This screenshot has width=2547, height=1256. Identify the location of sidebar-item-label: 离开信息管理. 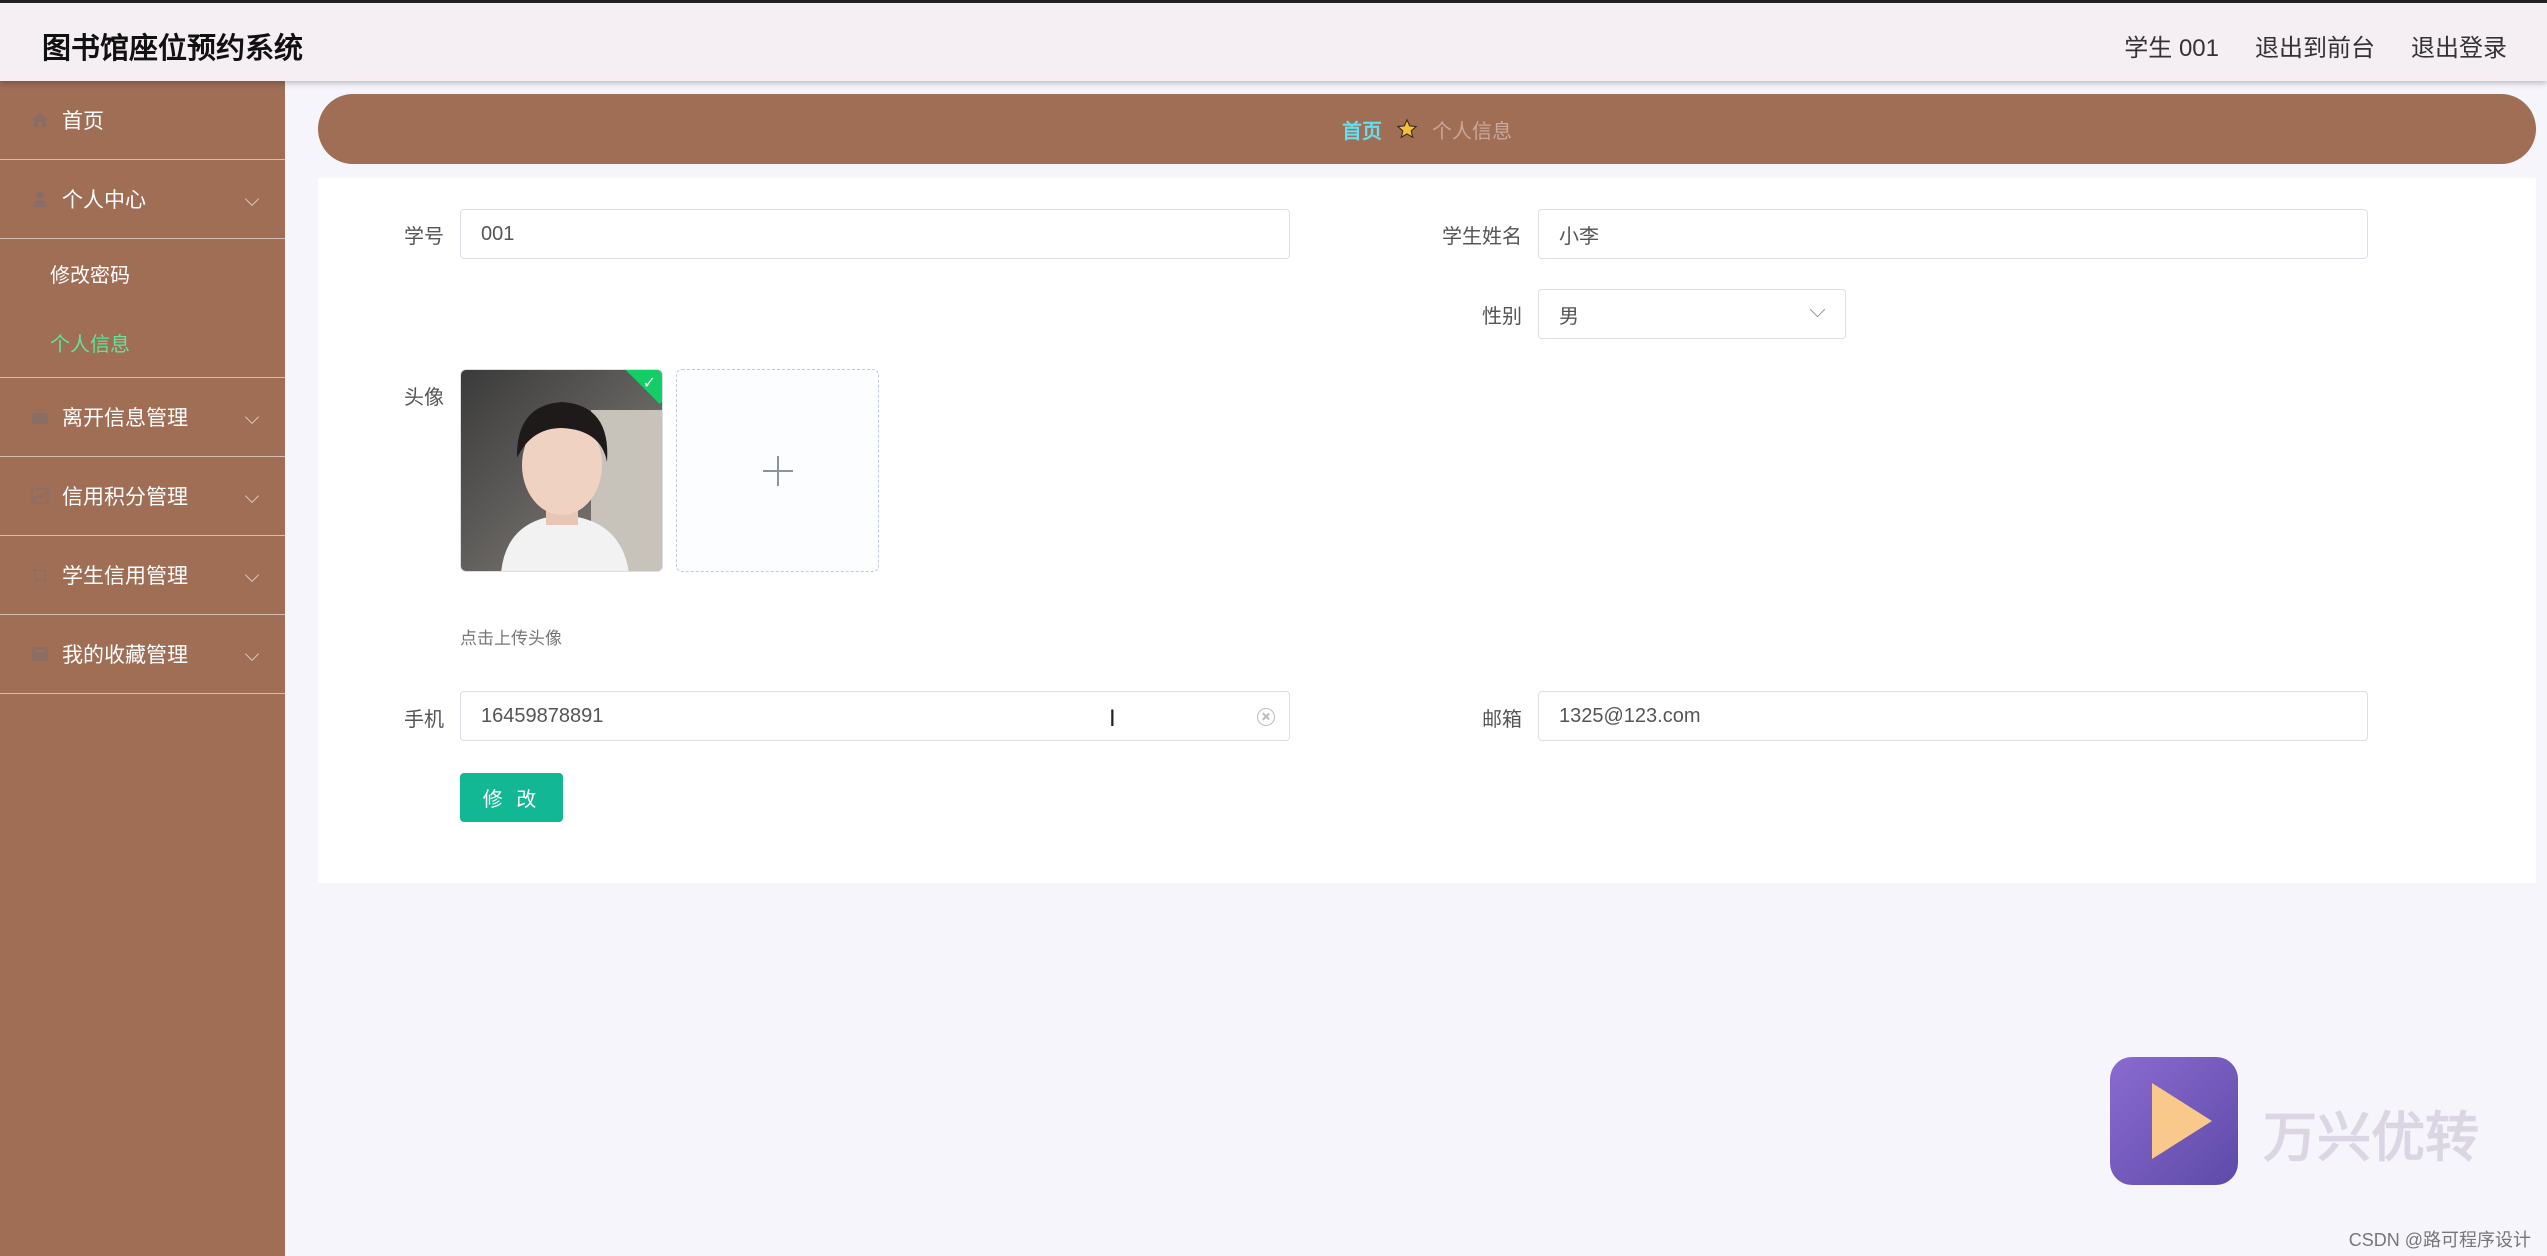
(125, 418).